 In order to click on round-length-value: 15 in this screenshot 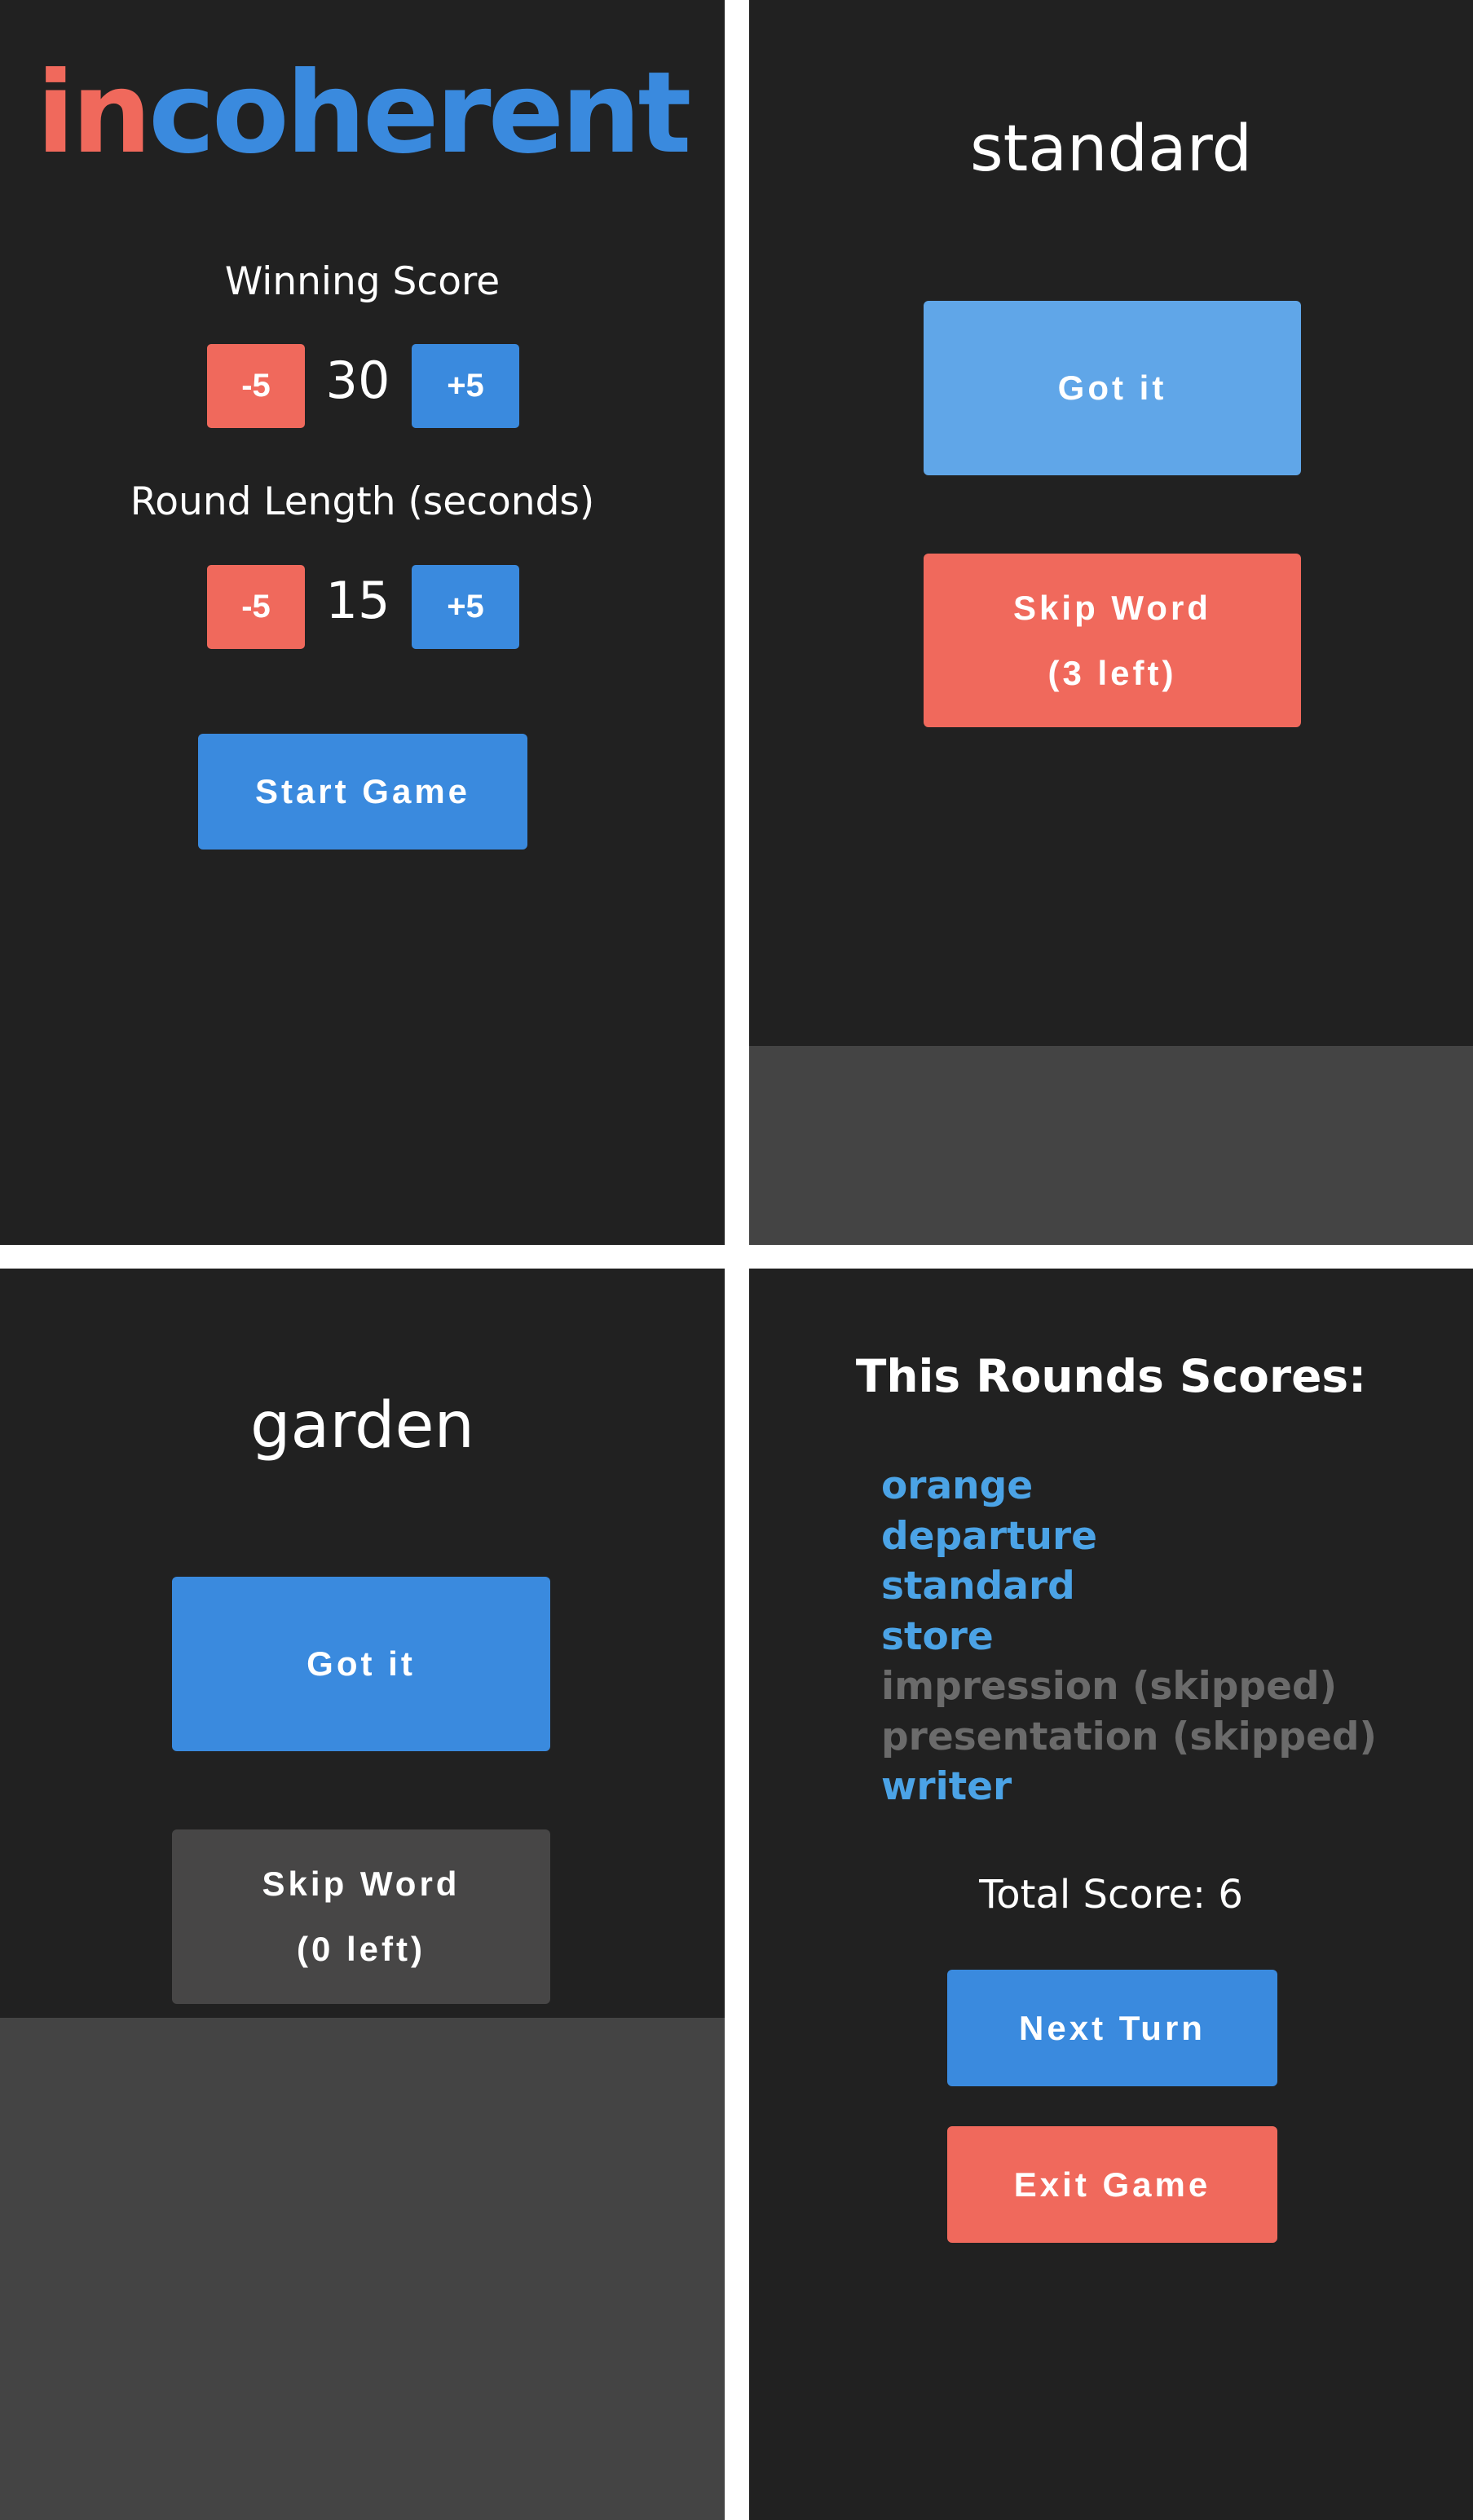, I will do `click(357, 601)`.